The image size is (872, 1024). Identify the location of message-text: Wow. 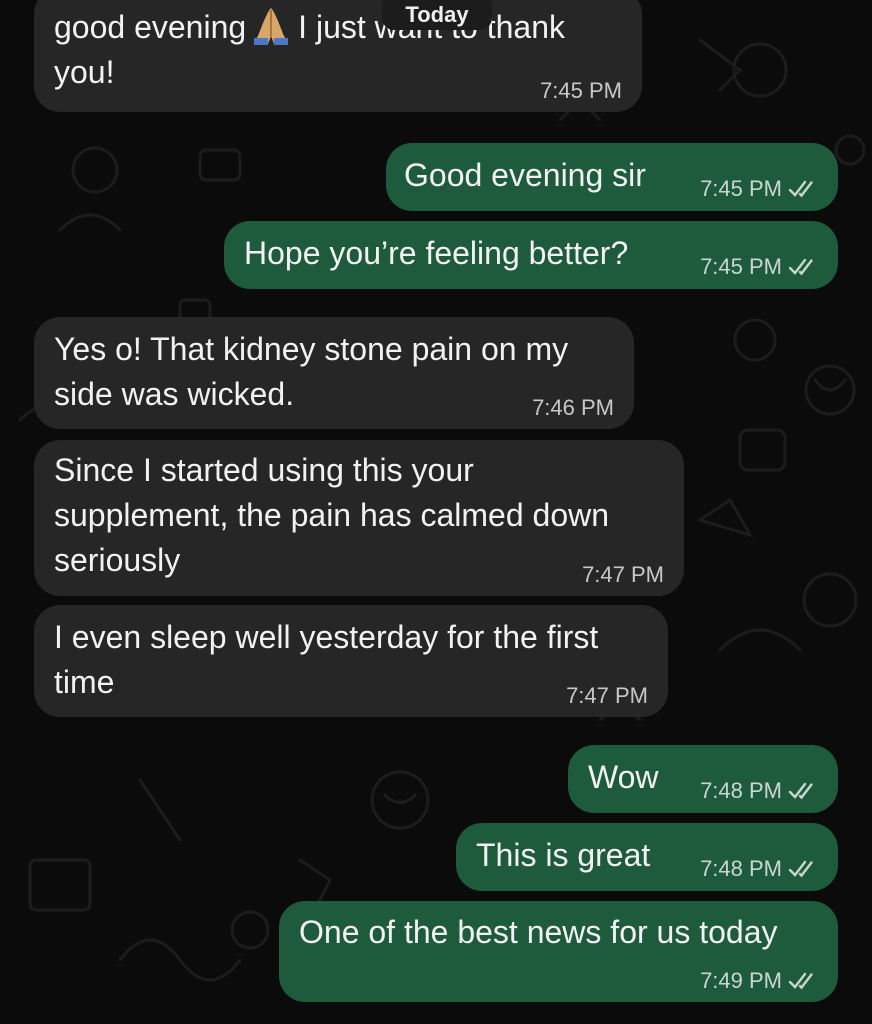
(623, 777).